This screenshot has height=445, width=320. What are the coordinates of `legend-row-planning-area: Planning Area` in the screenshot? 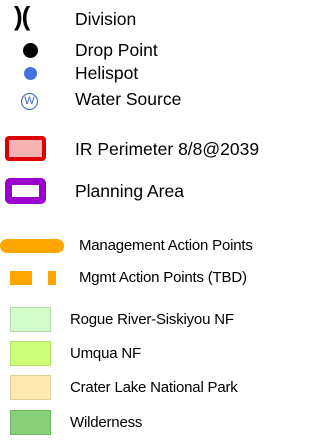 It's located at (151, 193).